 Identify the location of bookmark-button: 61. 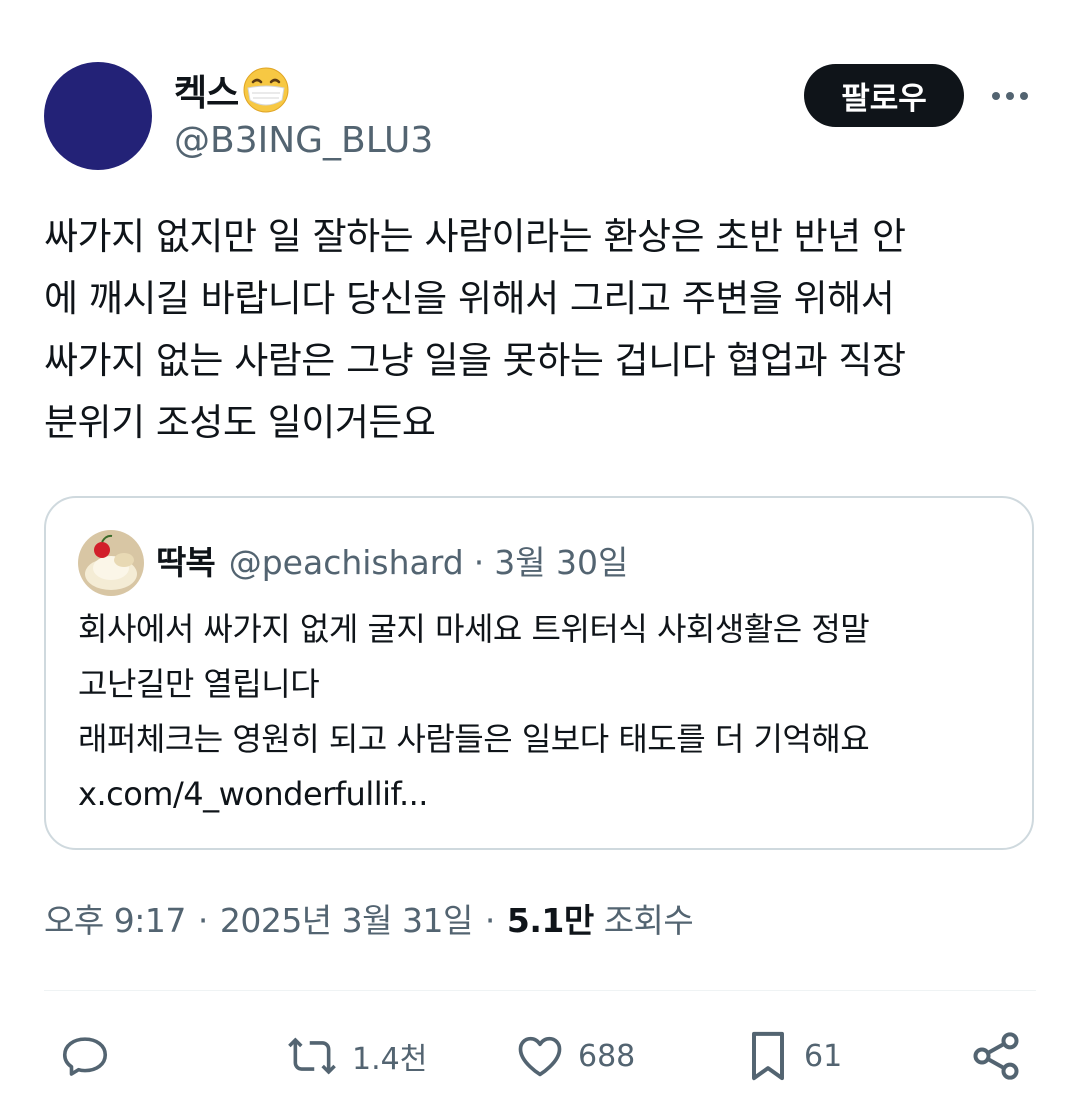
(793, 1056).